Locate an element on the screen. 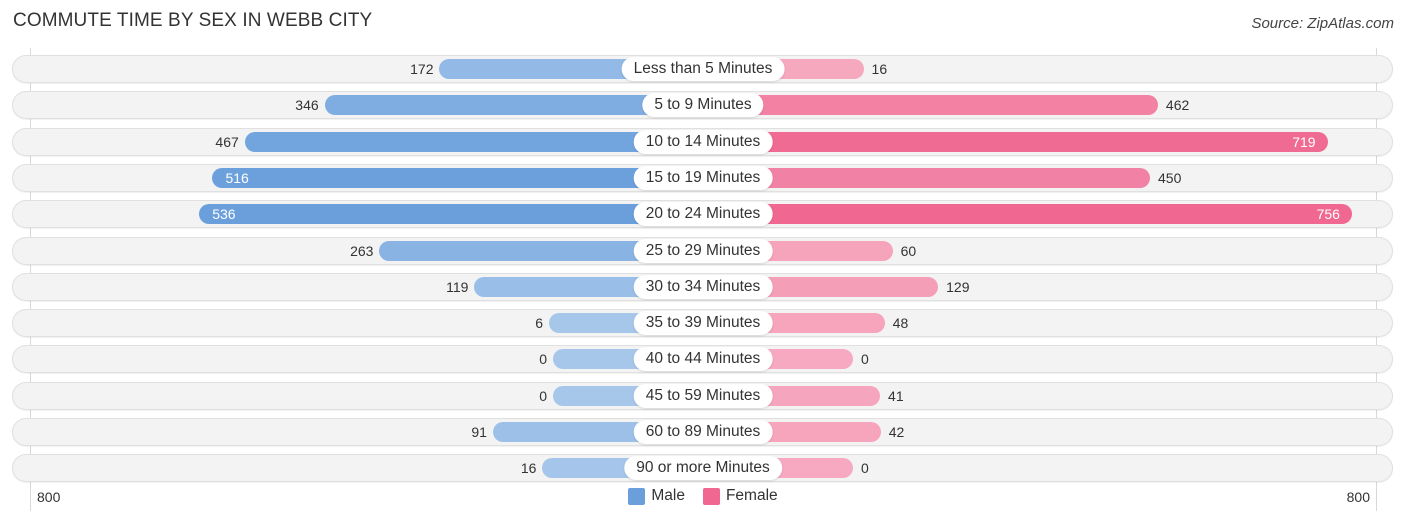 This screenshot has height=523, width=1406. value-label-female: 48 is located at coordinates (900, 323).